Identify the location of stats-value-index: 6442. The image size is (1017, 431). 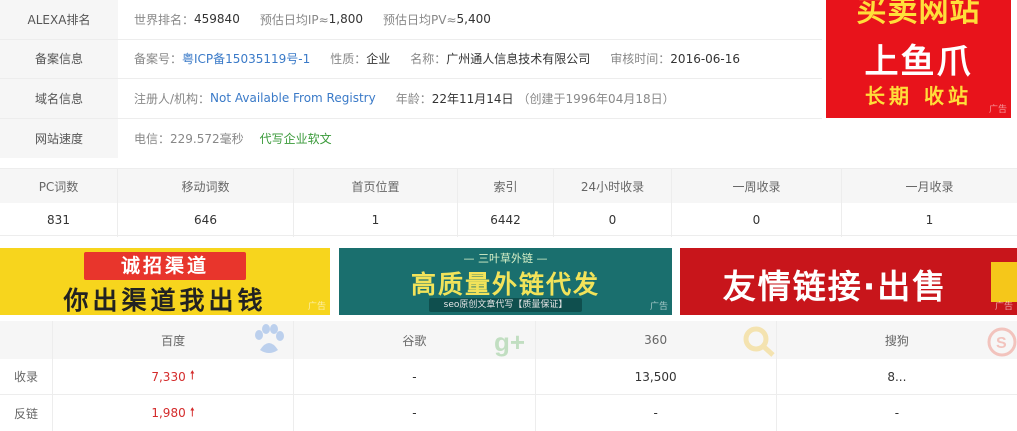
(506, 220).